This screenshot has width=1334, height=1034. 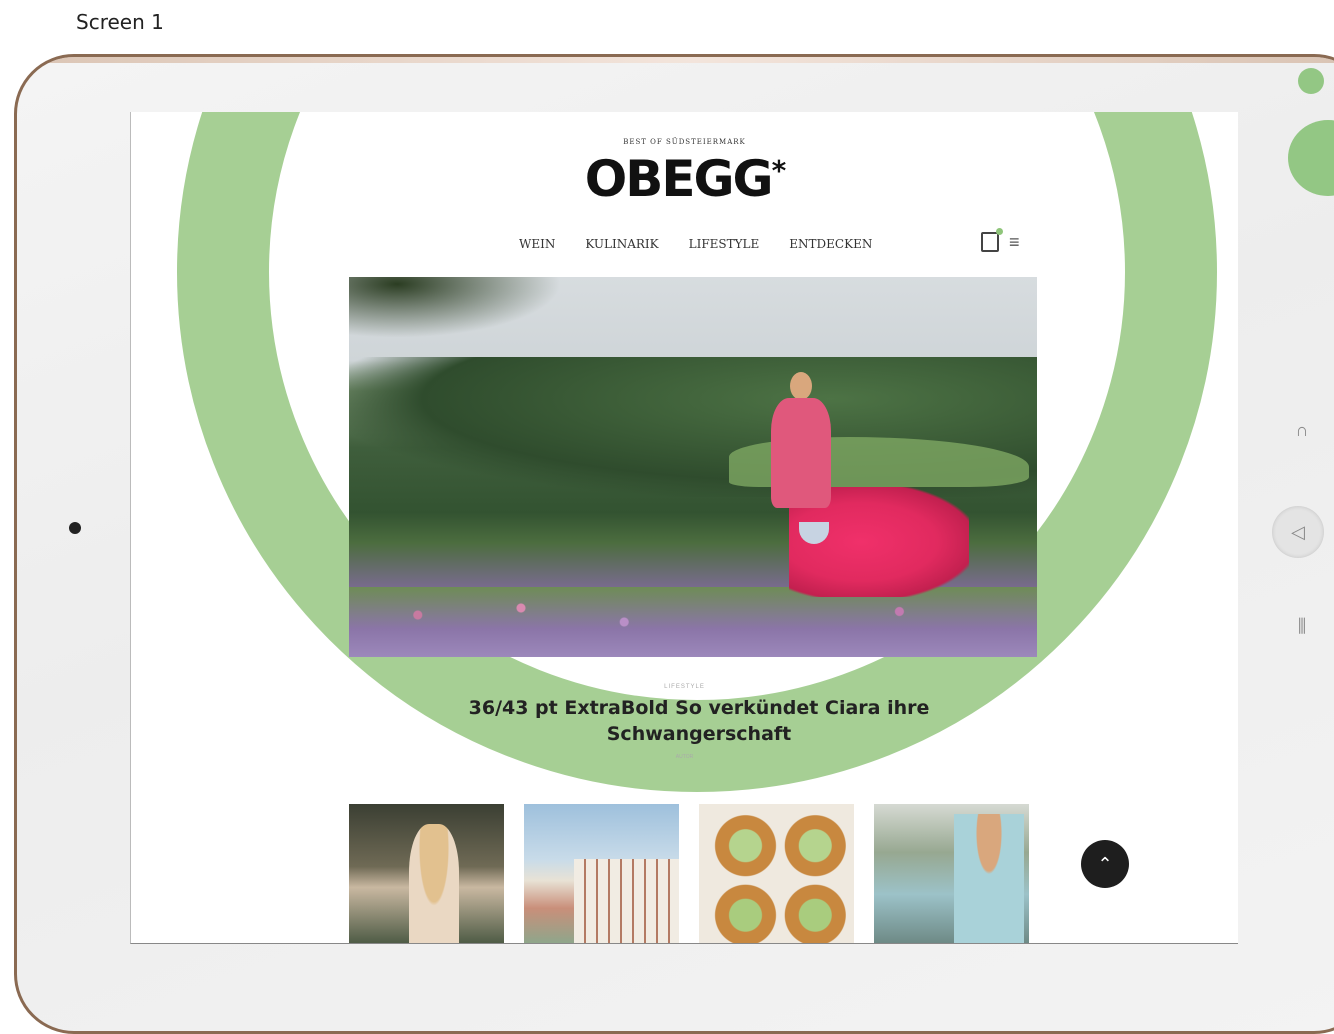 What do you see at coordinates (426, 873) in the screenshot?
I see `thumbnail-woman-dirndl` at bounding box center [426, 873].